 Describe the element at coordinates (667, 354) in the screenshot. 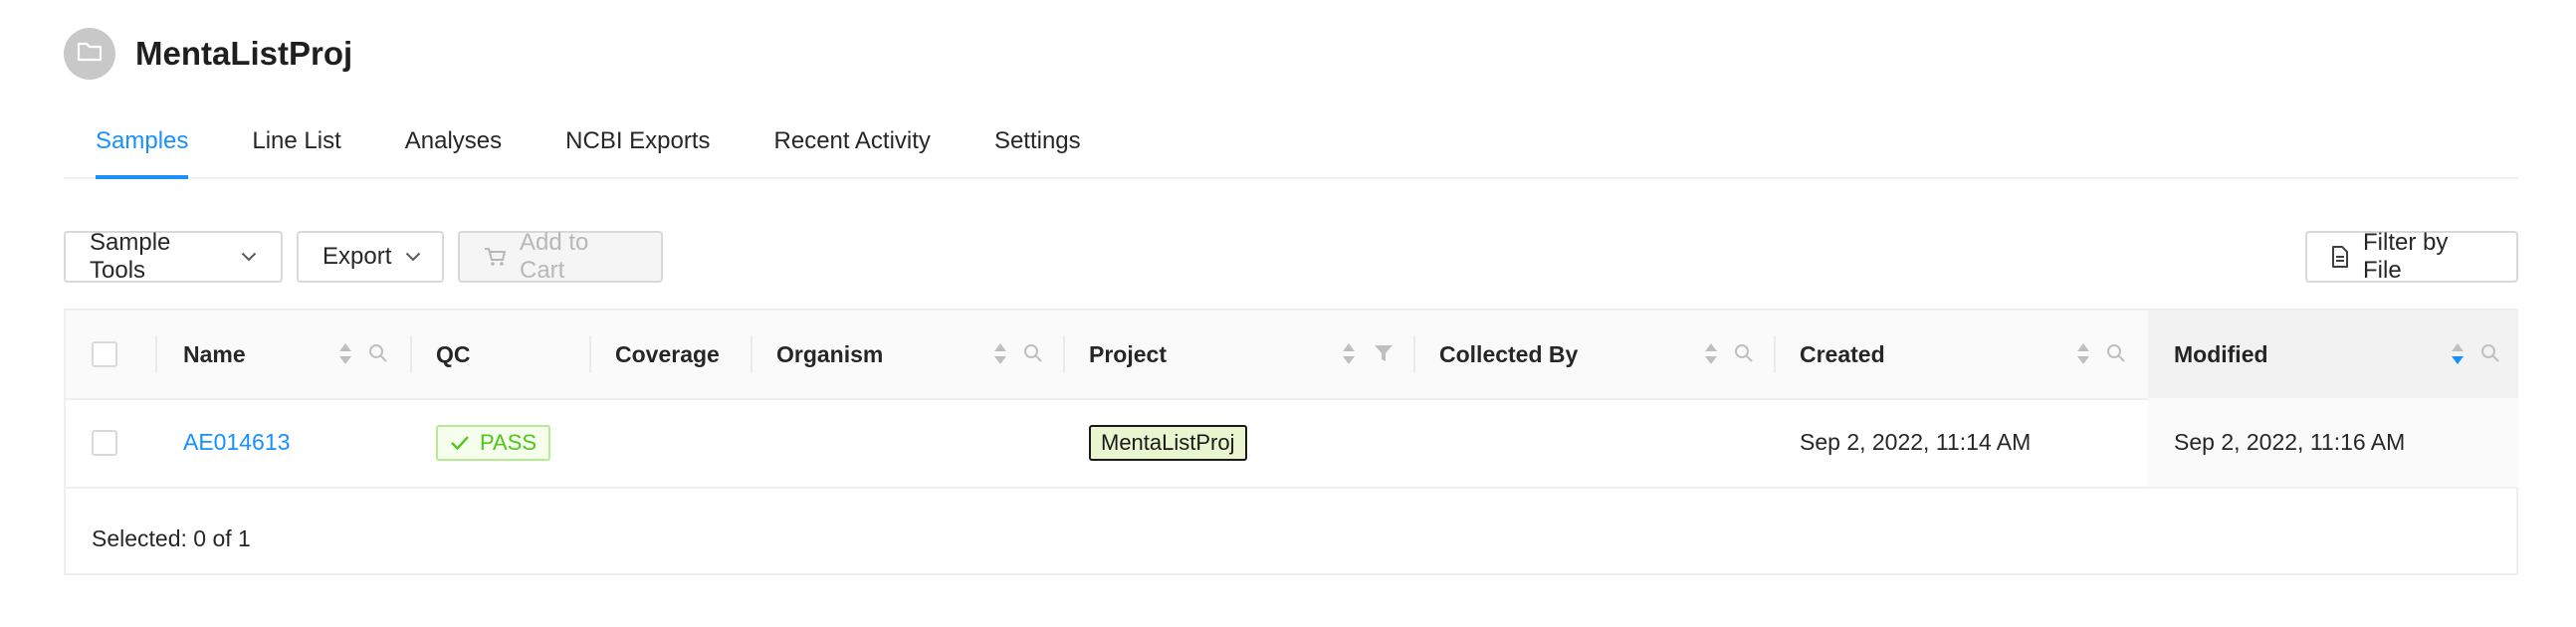

I see `column-header-coverage: Coverage` at that location.